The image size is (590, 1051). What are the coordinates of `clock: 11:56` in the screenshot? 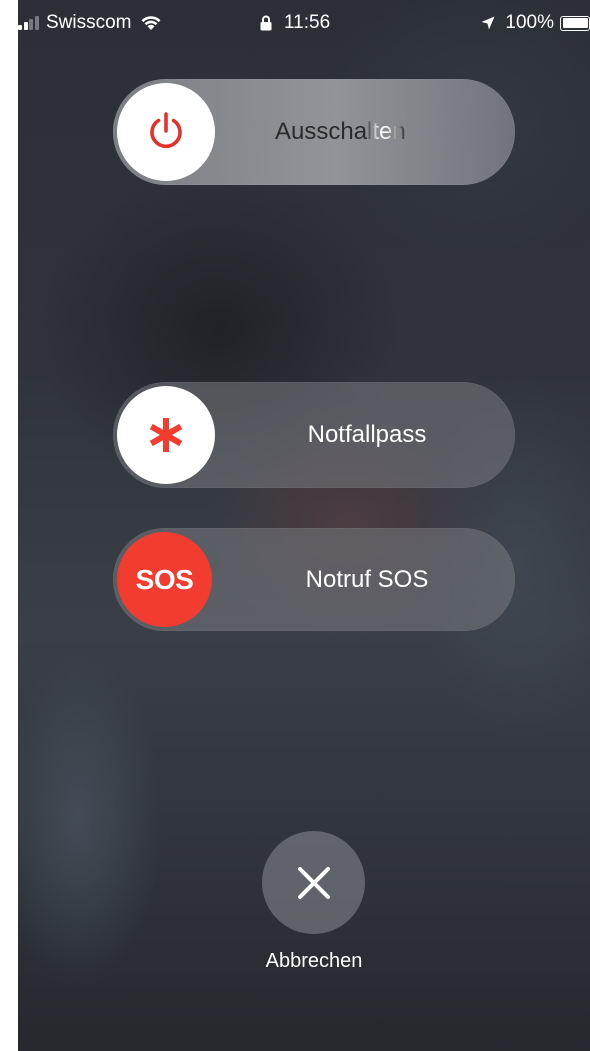 It's located at (307, 22).